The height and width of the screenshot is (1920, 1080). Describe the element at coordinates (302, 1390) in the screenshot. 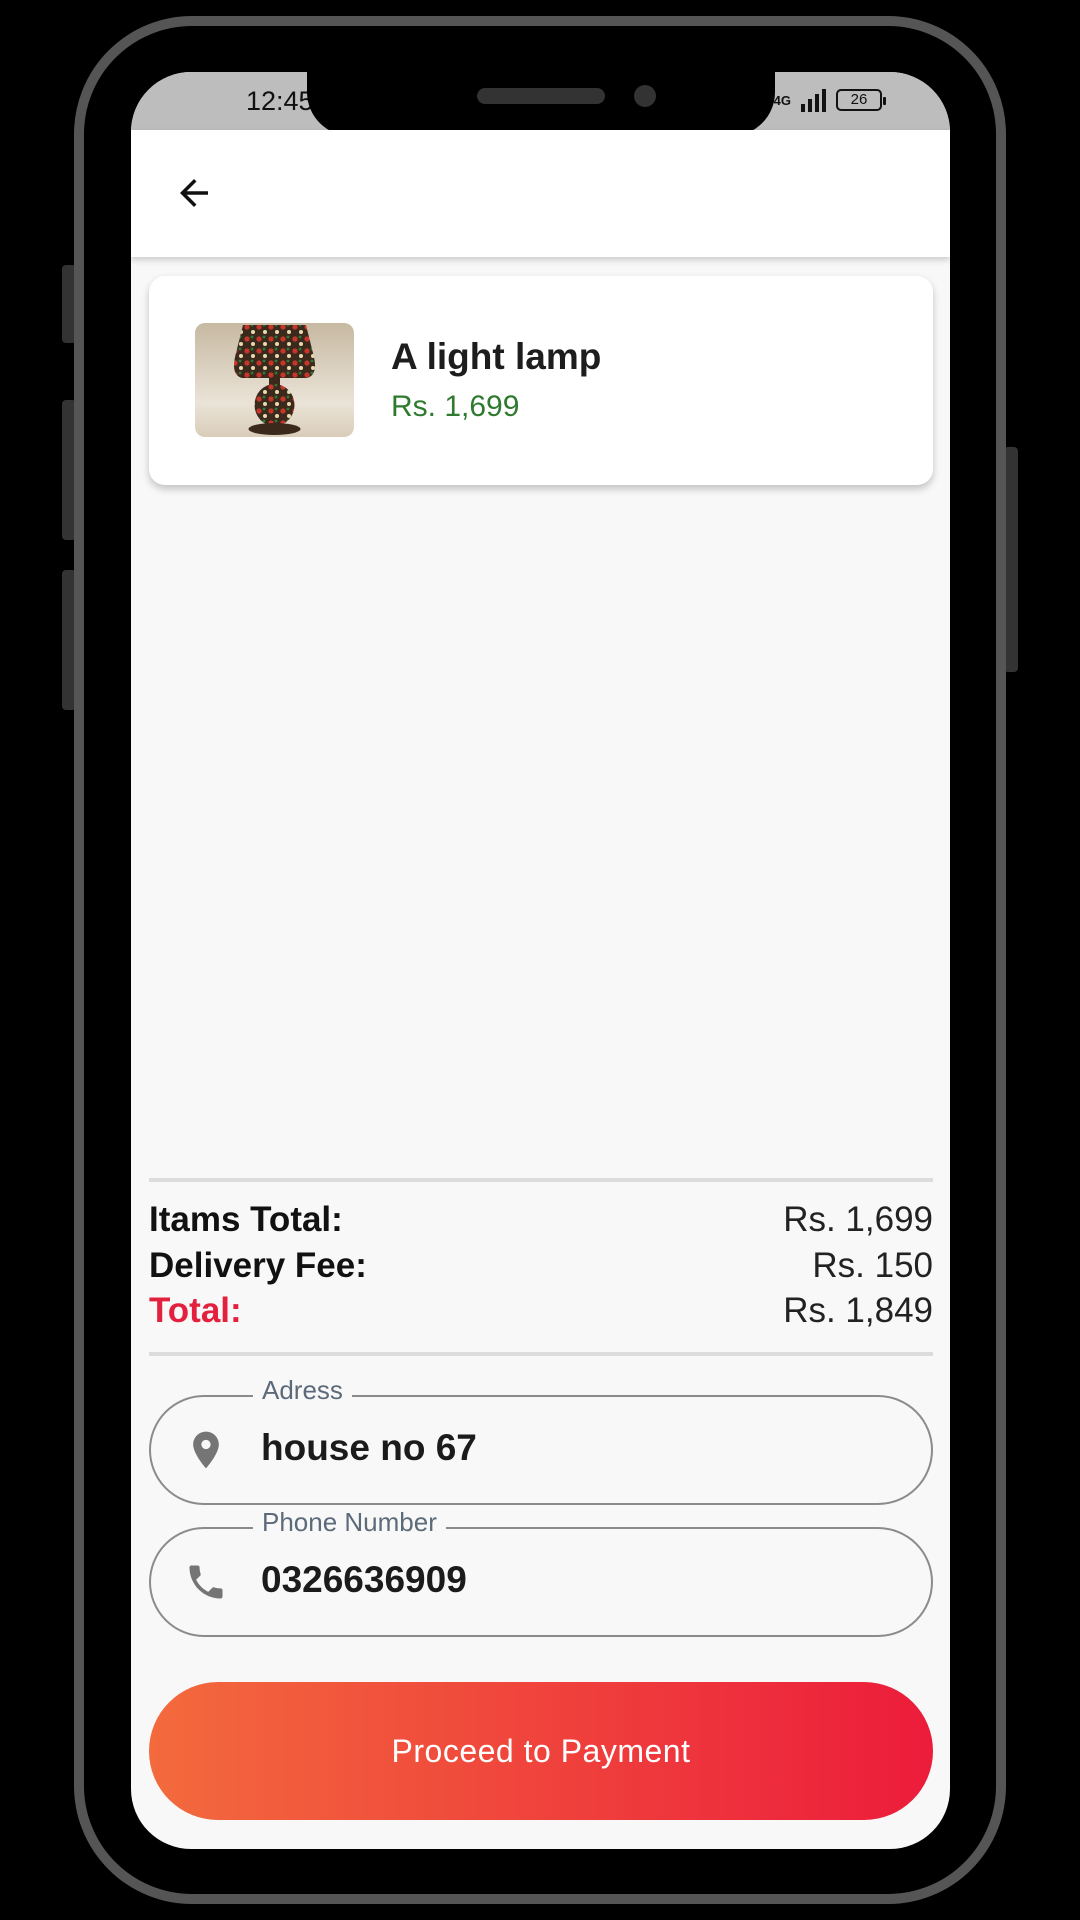

I see `address-field-label: Adress` at that location.